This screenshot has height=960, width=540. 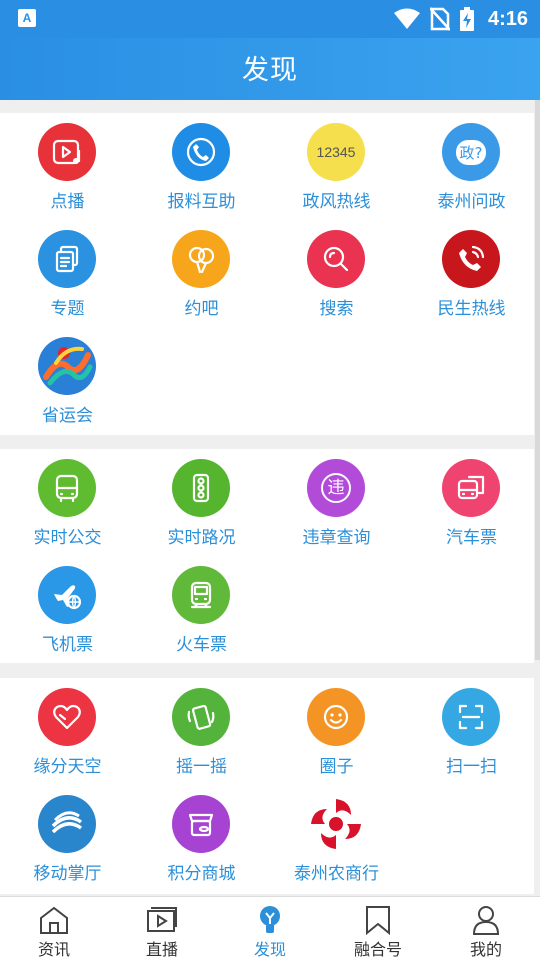 I want to click on hotline-12345-icon: 12345, so click(x=336, y=152).